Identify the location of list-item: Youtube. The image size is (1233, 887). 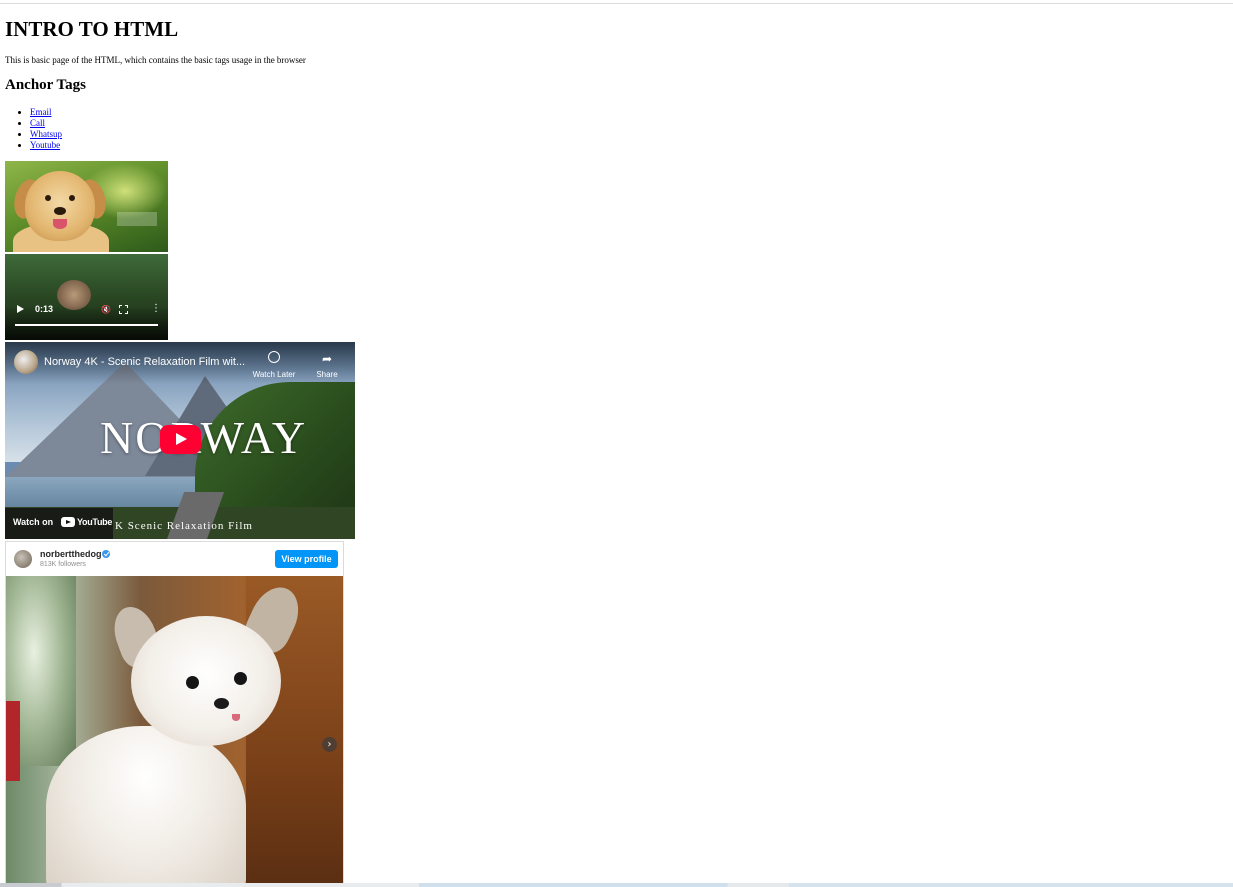
(46, 145).